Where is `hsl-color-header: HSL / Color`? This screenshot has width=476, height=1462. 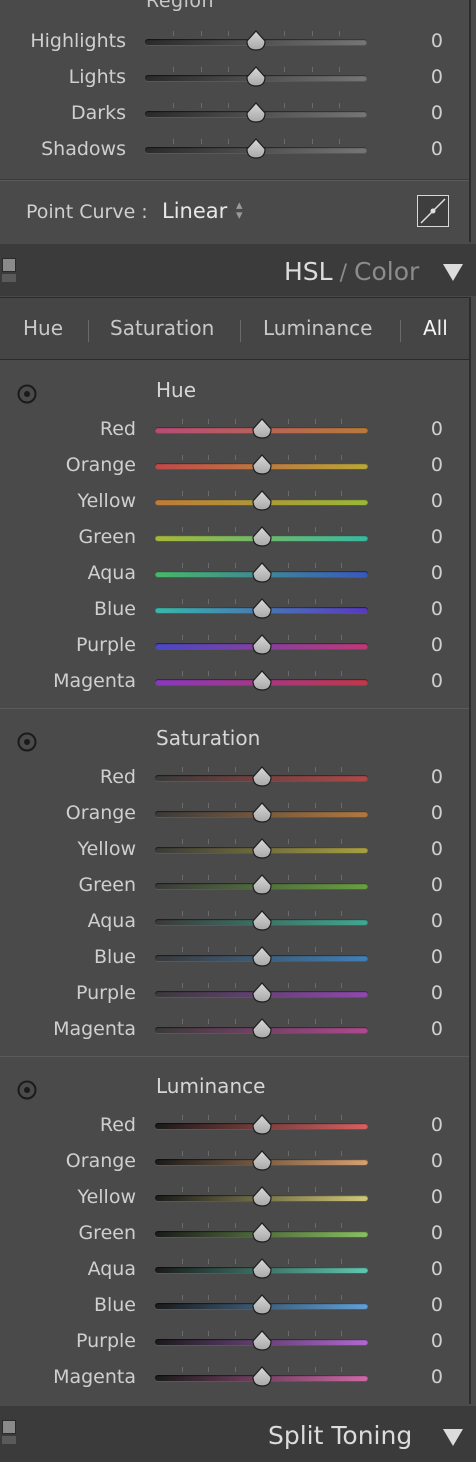
hsl-color-header: HSL / Color is located at coordinates (238, 270).